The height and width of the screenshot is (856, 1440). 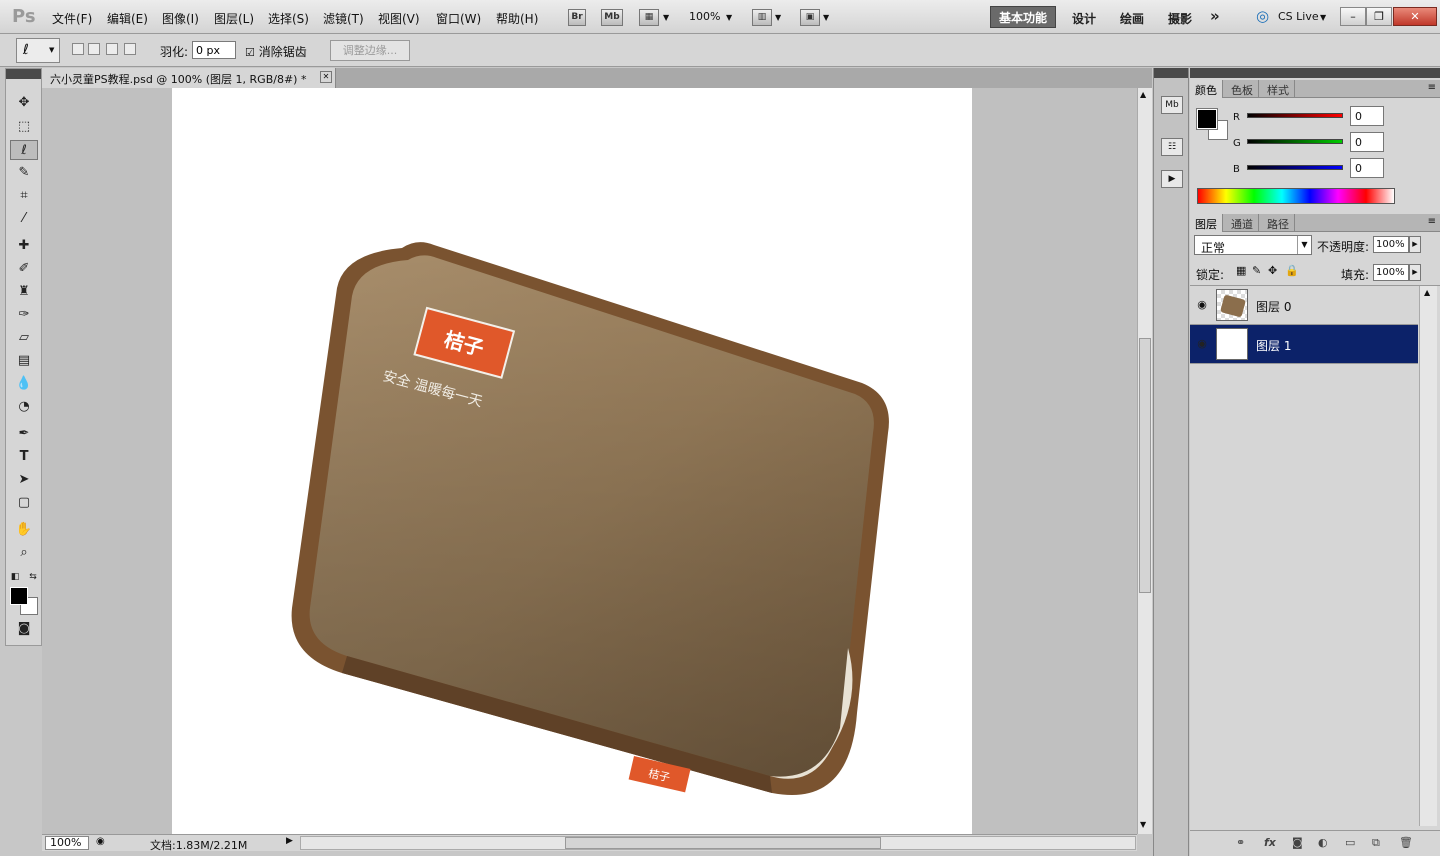 What do you see at coordinates (276, 51) in the screenshot?
I see `antialias-checkbox: ☑ 消除锯齿` at bounding box center [276, 51].